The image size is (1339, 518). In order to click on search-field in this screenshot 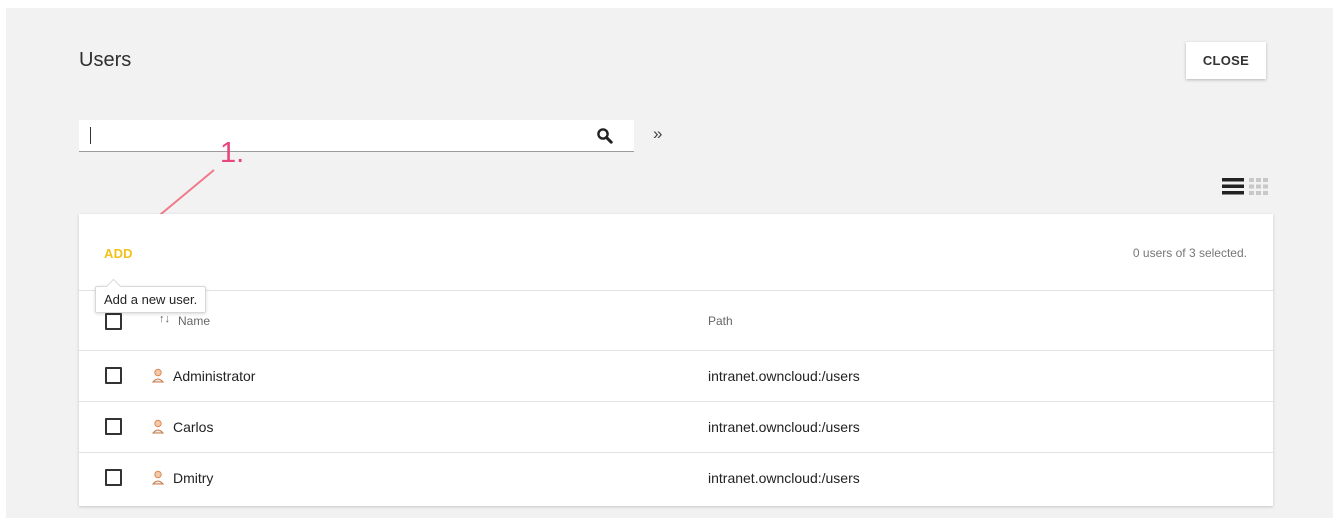, I will do `click(356, 136)`.